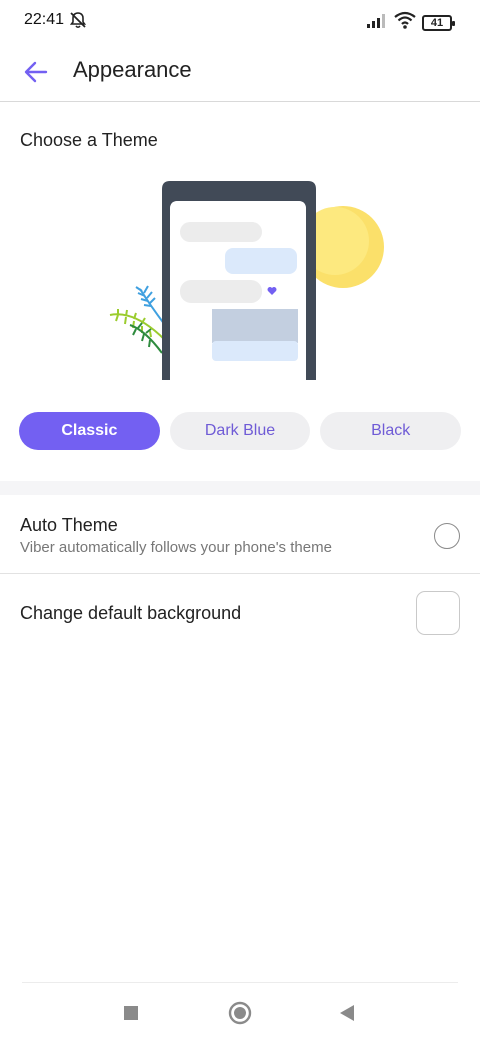  I want to click on battery-icon: 41, so click(438, 22).